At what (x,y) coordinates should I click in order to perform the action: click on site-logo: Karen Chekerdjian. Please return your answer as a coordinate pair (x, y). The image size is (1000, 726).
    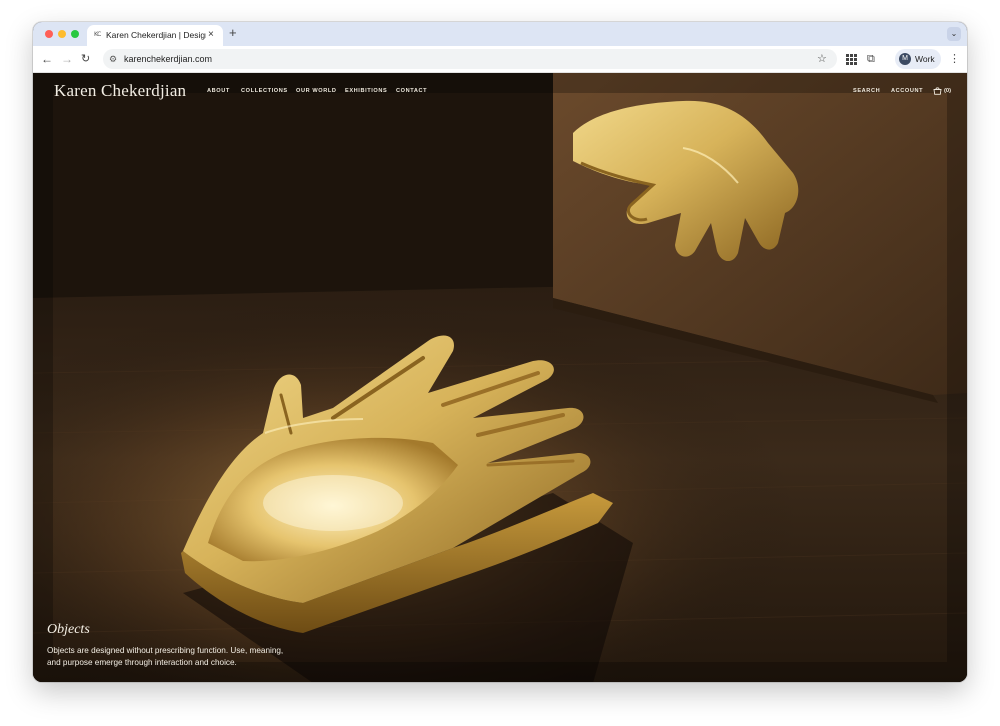
    Looking at the image, I should click on (120, 91).